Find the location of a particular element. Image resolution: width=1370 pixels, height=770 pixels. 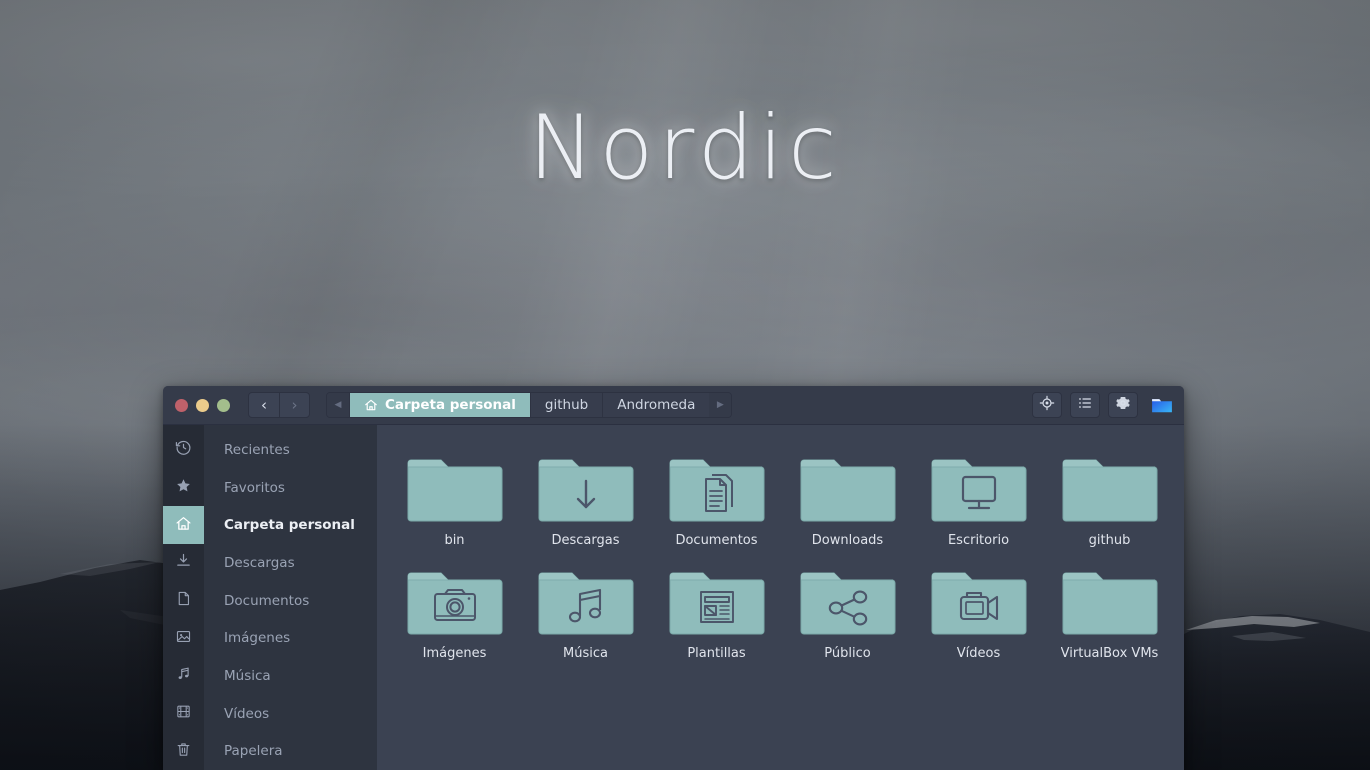

download-icon is located at coordinates (183, 562).